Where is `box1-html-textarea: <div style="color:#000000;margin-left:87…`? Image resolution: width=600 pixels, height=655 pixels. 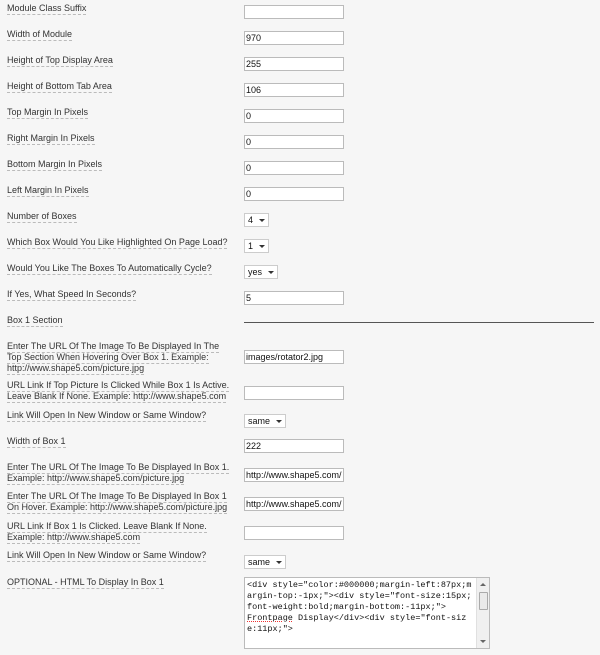
box1-html-textarea: <div style="color:#000000;margin-left:87… is located at coordinates (367, 613).